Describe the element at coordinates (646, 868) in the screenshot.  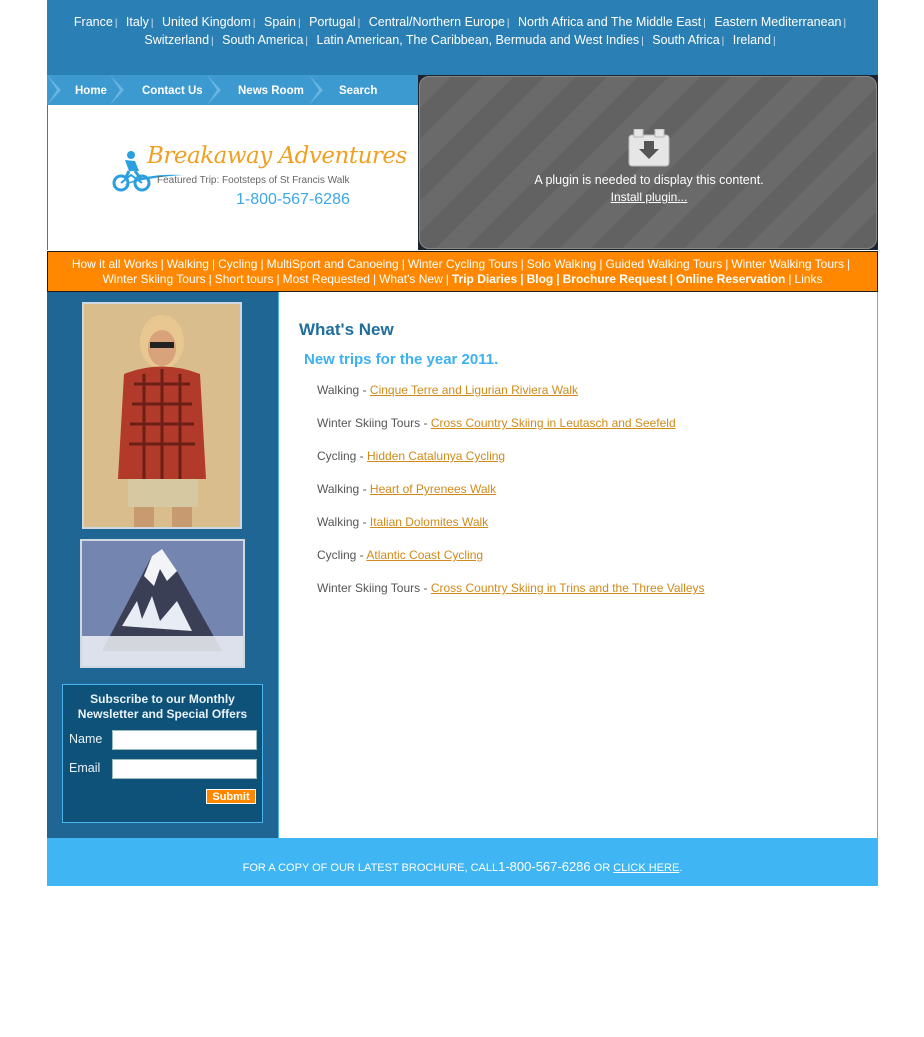
I see `click-here-link: CLICK HERE` at that location.